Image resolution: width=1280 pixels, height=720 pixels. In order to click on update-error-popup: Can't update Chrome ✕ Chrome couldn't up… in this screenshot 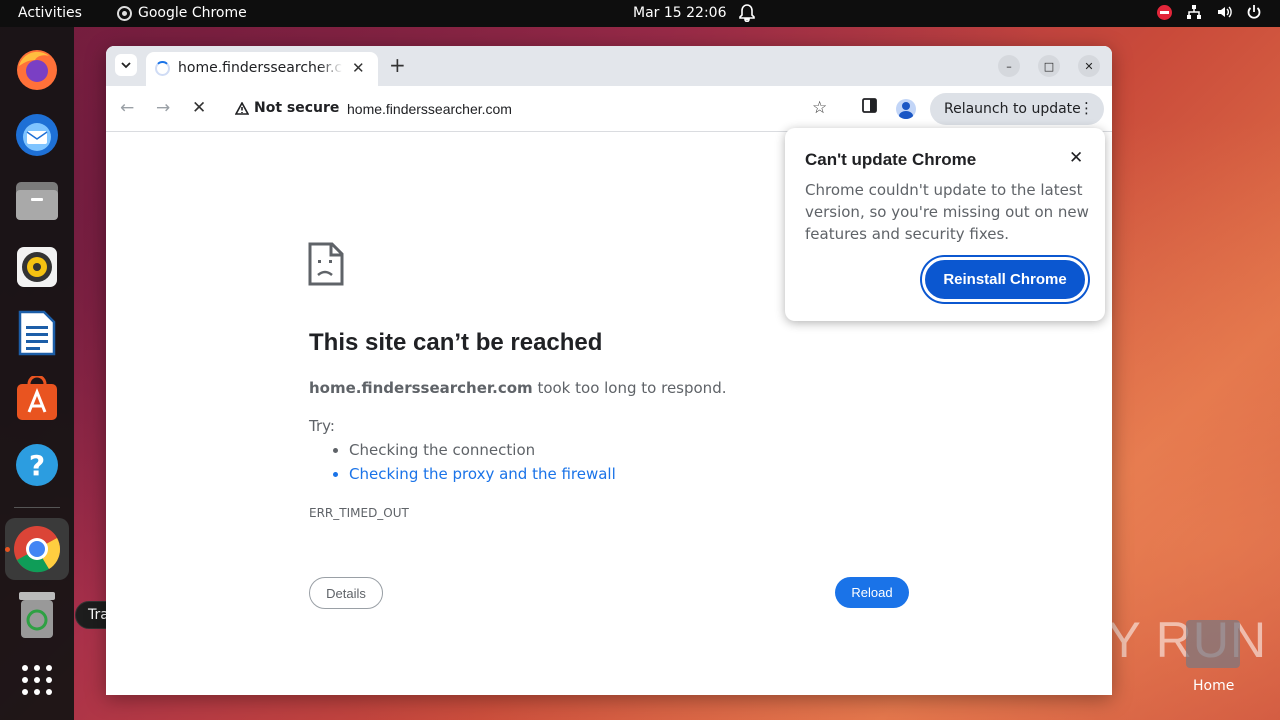, I will do `click(945, 224)`.